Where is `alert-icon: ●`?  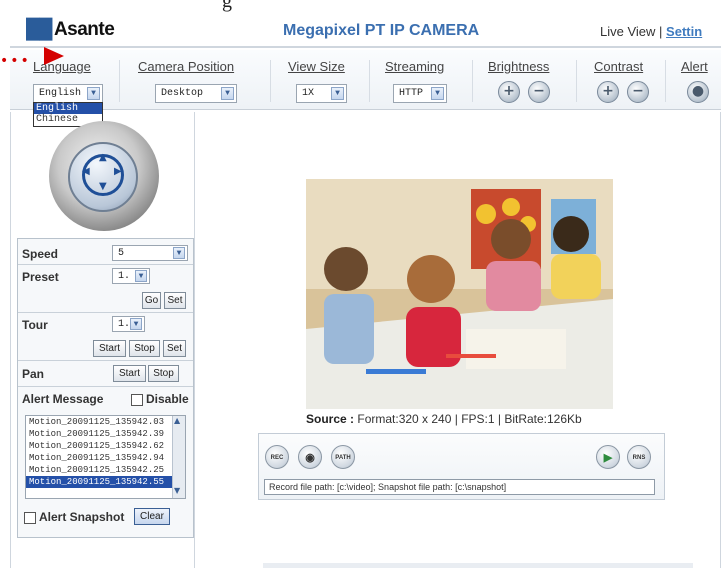
alert-icon: ● is located at coordinates (698, 91).